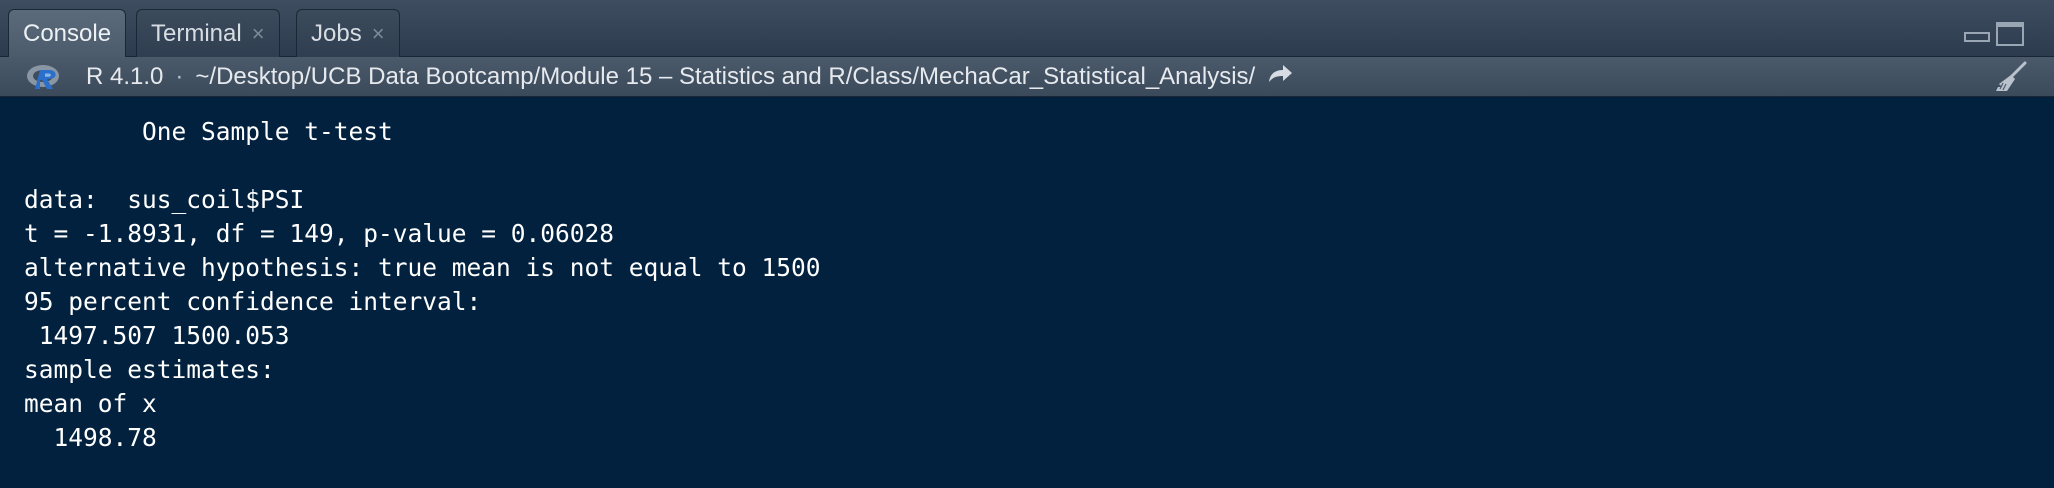 Image resolution: width=2054 pixels, height=488 pixels. What do you see at coordinates (157, 335) in the screenshot?
I see `console-line: 1497.507 1500.053` at bounding box center [157, 335].